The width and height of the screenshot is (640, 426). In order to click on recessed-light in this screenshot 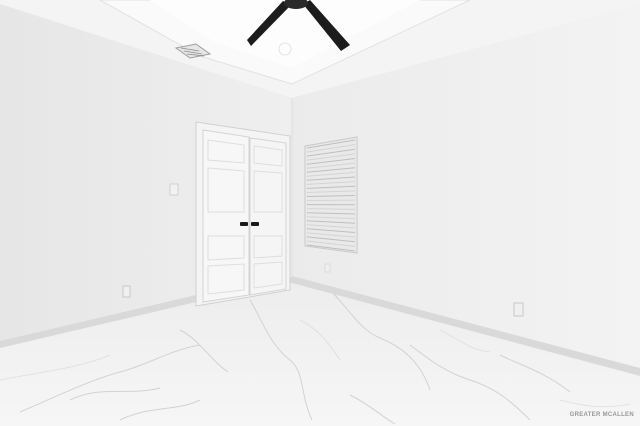, I will do `click(285, 49)`.